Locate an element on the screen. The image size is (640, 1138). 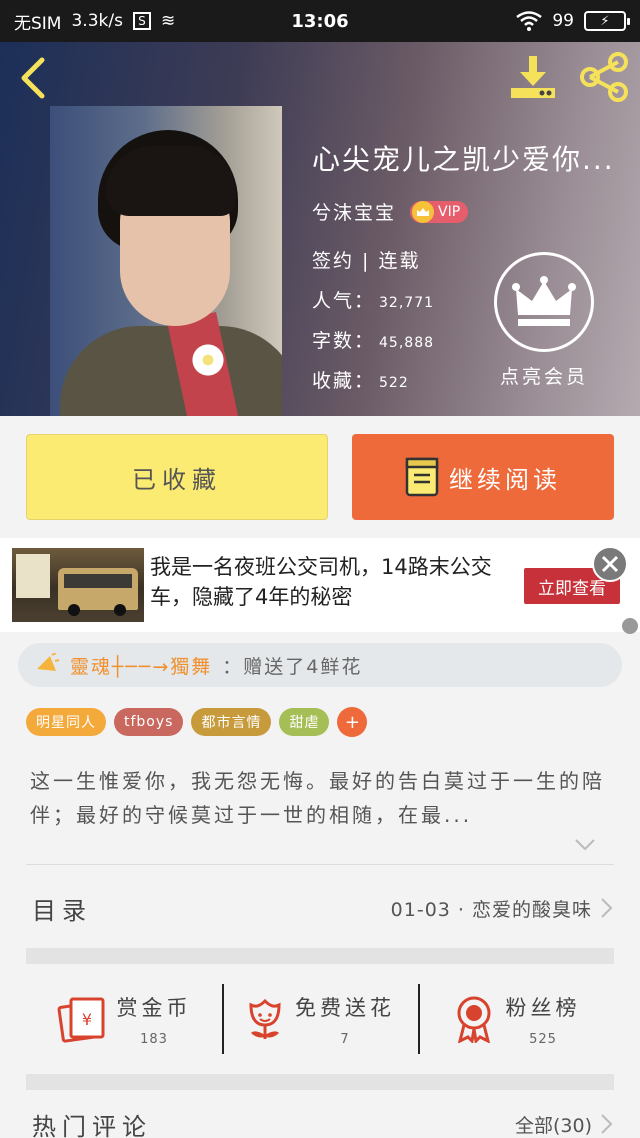
book-icon is located at coordinates (422, 477).